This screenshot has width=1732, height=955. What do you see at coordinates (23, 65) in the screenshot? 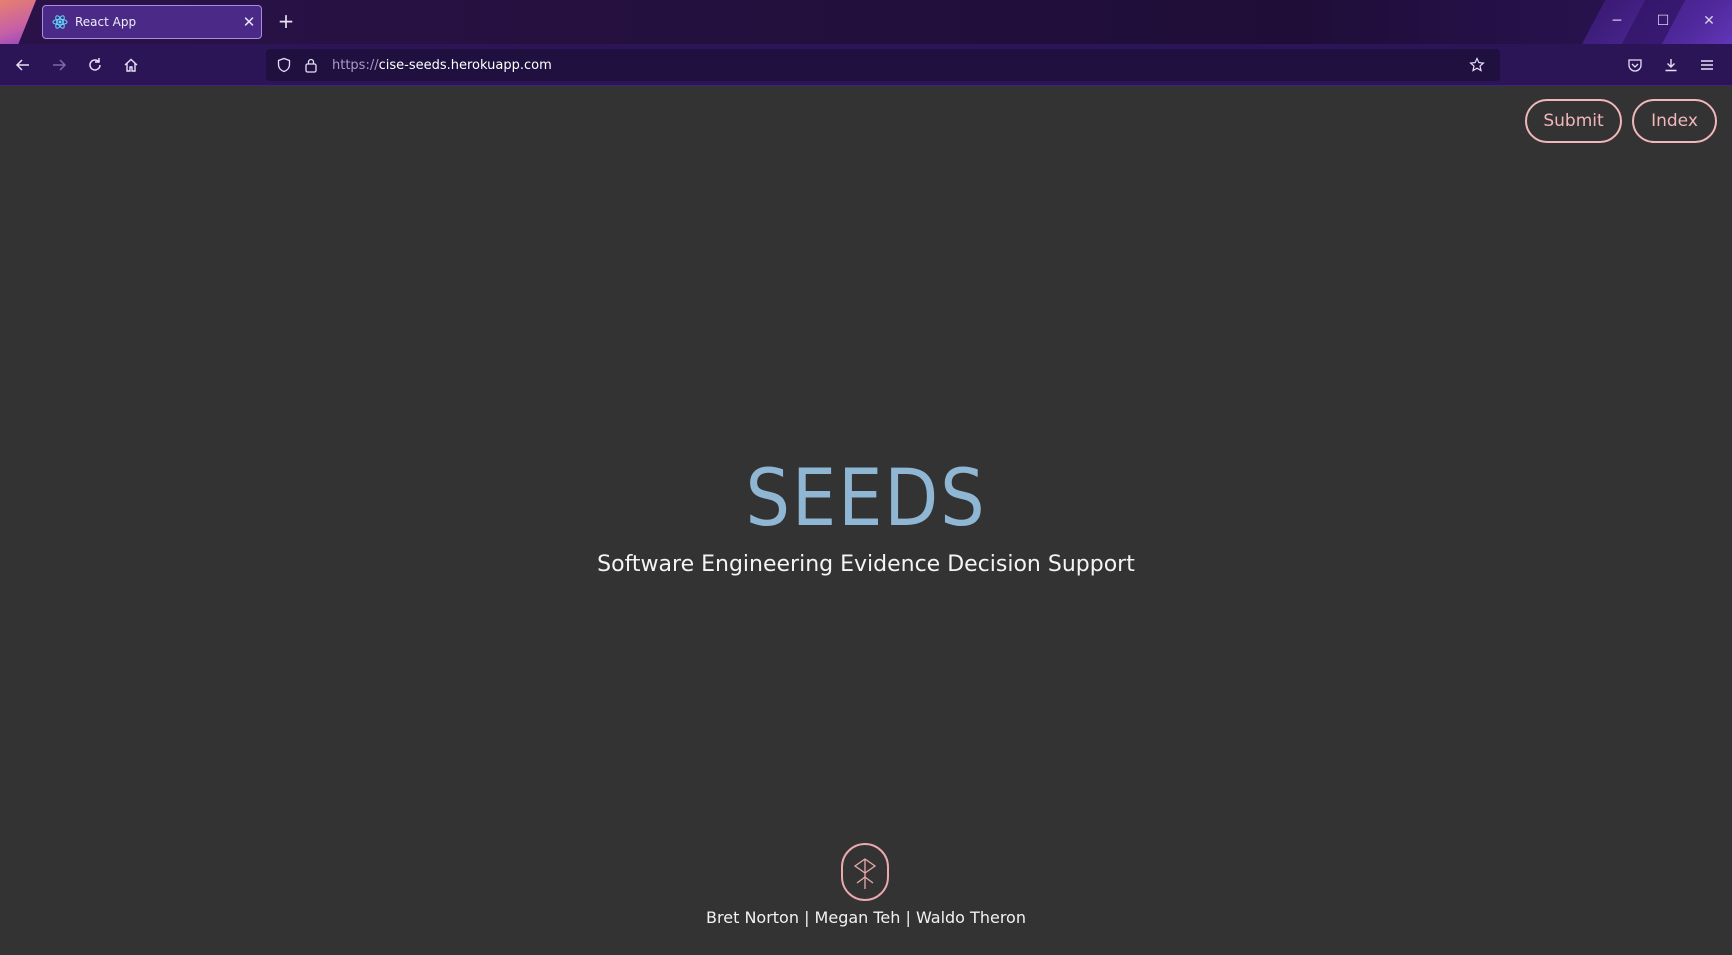
I see `back-icon` at bounding box center [23, 65].